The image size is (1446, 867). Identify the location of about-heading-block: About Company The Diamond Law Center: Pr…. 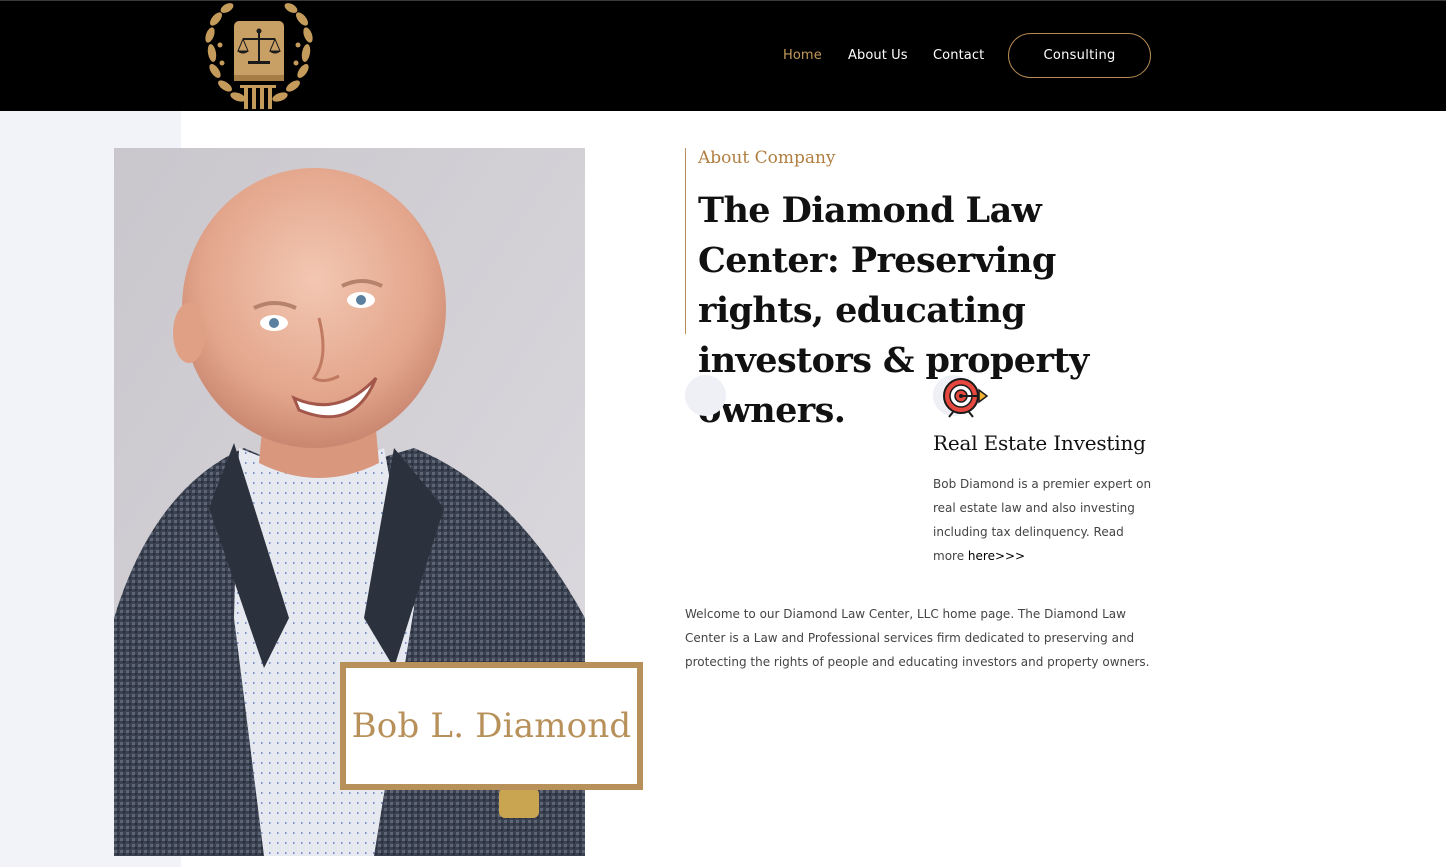
(925, 289).